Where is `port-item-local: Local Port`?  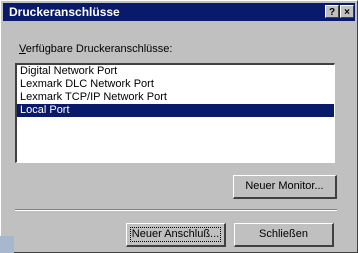 port-item-local: Local Port is located at coordinates (175, 110).